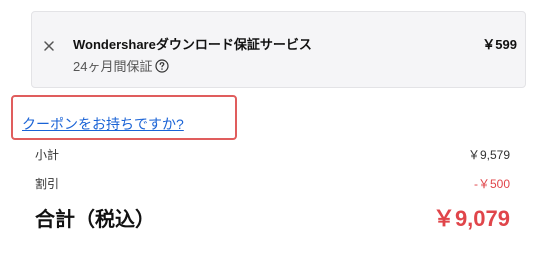 Image resolution: width=544 pixels, height=263 pixels. What do you see at coordinates (47, 184) in the screenshot?
I see `discount-label: 割引` at bounding box center [47, 184].